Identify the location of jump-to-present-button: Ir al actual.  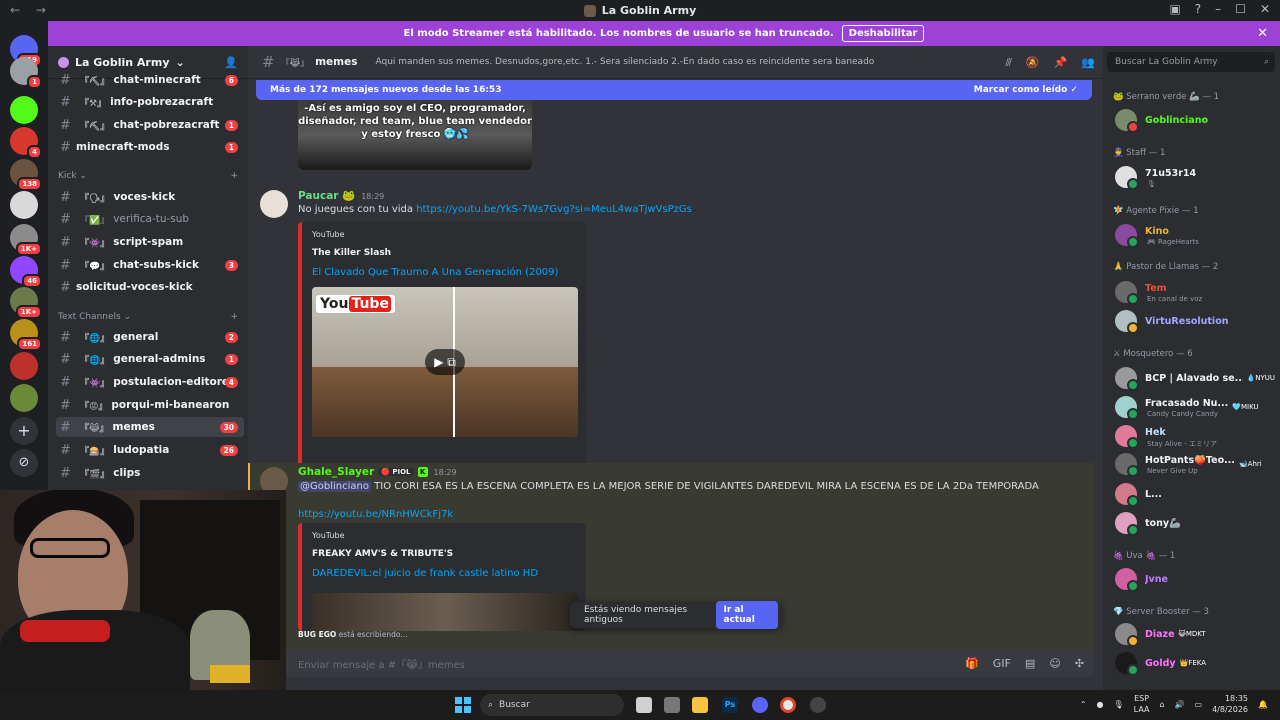
(746, 615).